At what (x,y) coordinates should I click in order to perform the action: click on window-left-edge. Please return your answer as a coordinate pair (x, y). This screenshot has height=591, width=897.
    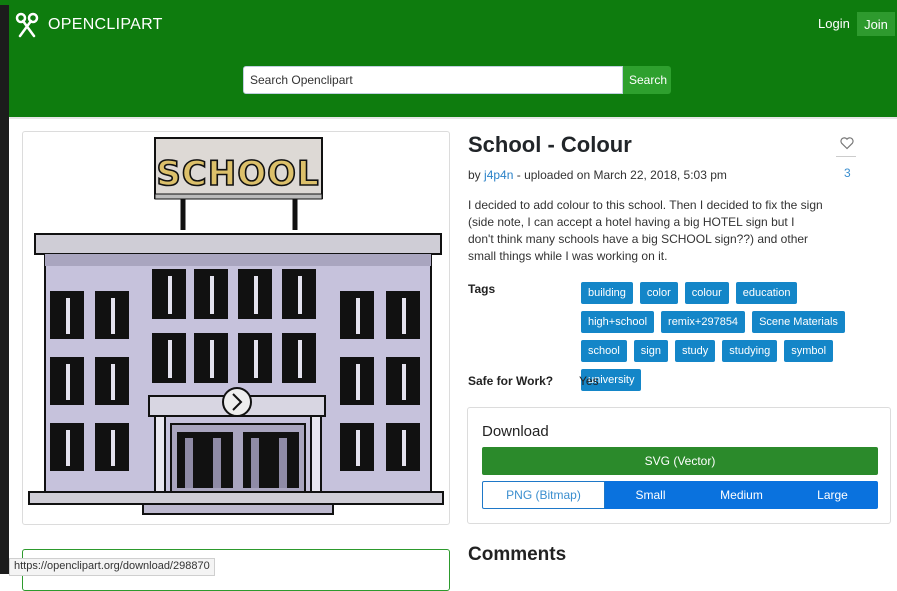
    Looking at the image, I should click on (4, 289).